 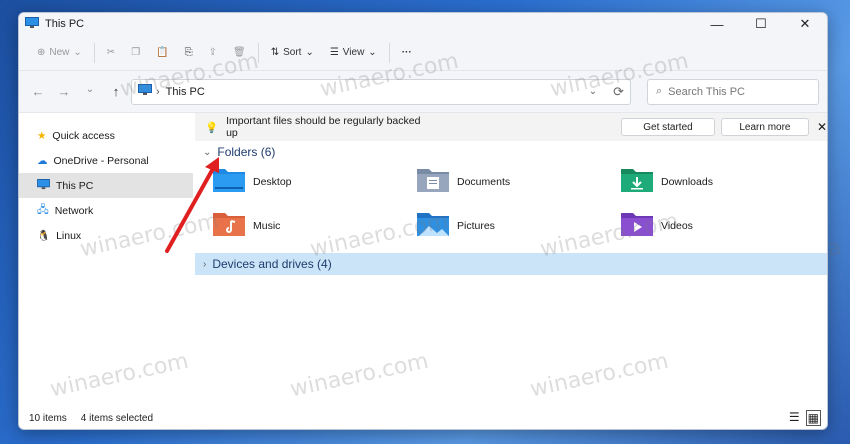 I want to click on sidebar-item-label: Linux, so click(x=69, y=235).